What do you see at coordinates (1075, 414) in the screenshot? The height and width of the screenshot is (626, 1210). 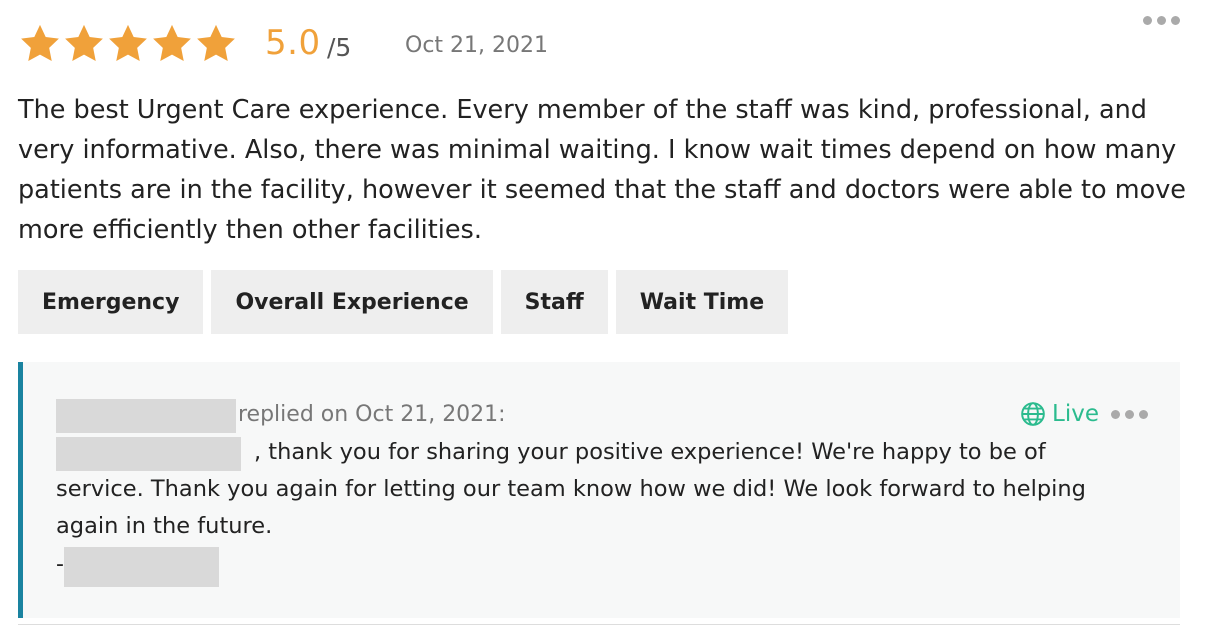 I see `status-label: Live` at bounding box center [1075, 414].